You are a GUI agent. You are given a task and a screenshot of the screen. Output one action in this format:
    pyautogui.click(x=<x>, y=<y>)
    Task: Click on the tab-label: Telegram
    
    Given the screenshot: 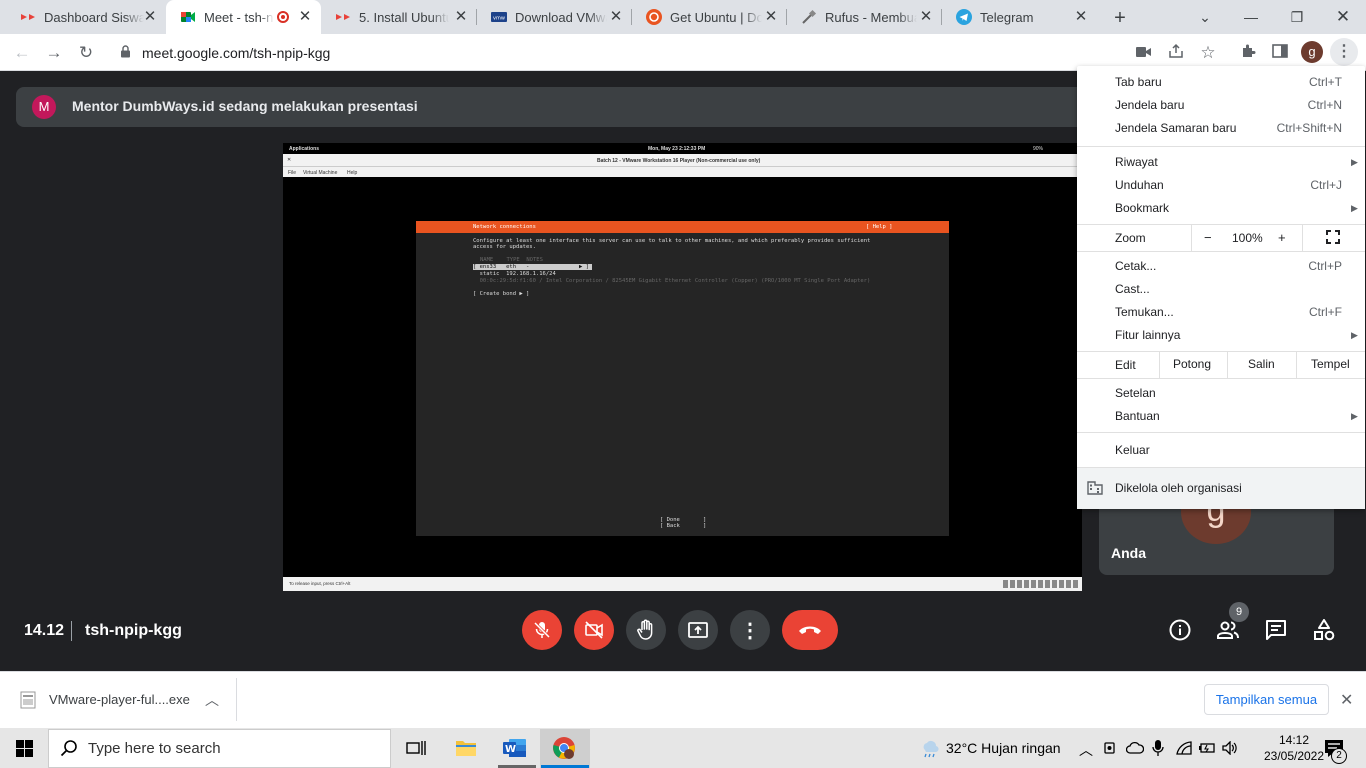 What is the action you would take?
    pyautogui.click(x=1007, y=17)
    